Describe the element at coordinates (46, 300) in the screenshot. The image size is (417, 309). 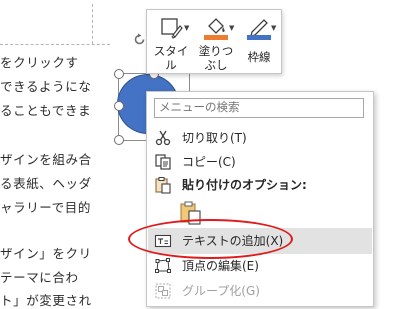
I see `document-text-line: ト」が変更され` at that location.